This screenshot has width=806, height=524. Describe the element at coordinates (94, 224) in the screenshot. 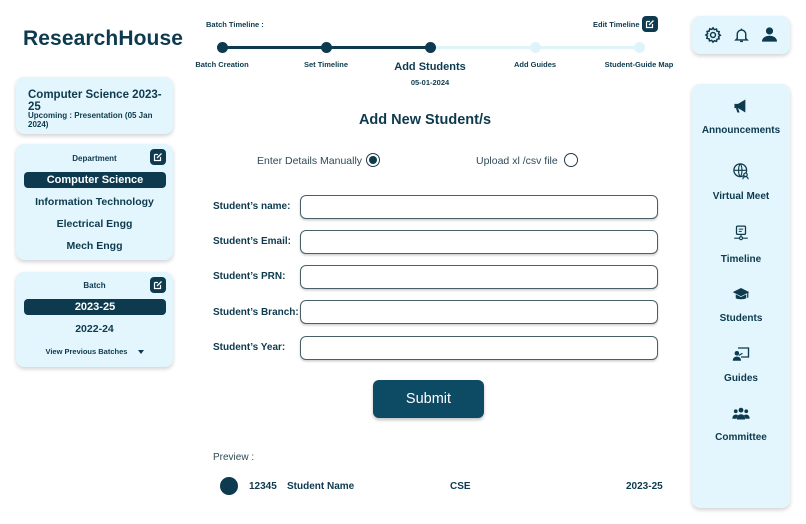

I see `department-item: Electrical Engg` at that location.